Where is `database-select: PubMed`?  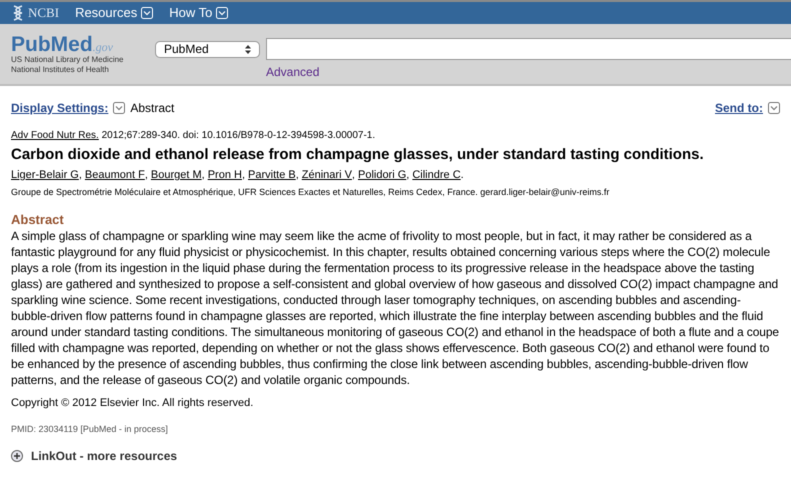 database-select: PubMed is located at coordinates (207, 49).